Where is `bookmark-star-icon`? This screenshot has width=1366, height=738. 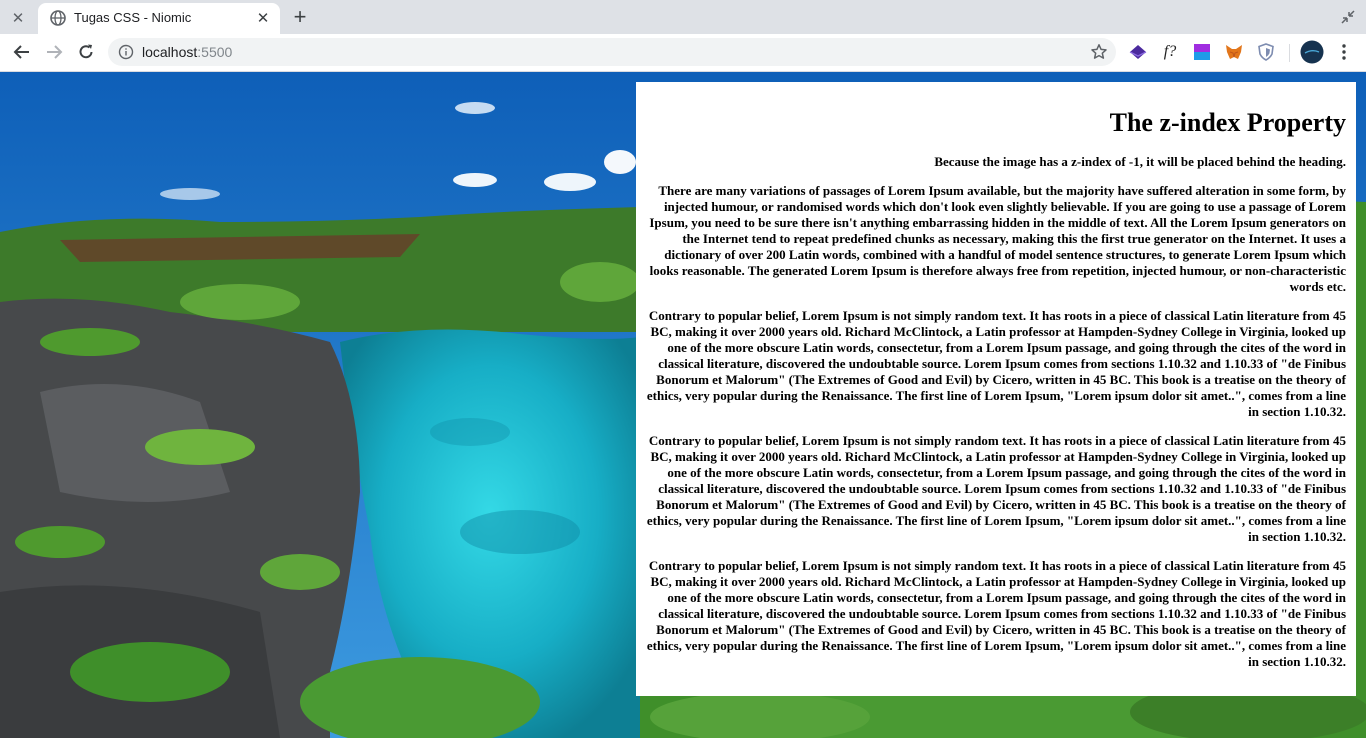 bookmark-star-icon is located at coordinates (1099, 52).